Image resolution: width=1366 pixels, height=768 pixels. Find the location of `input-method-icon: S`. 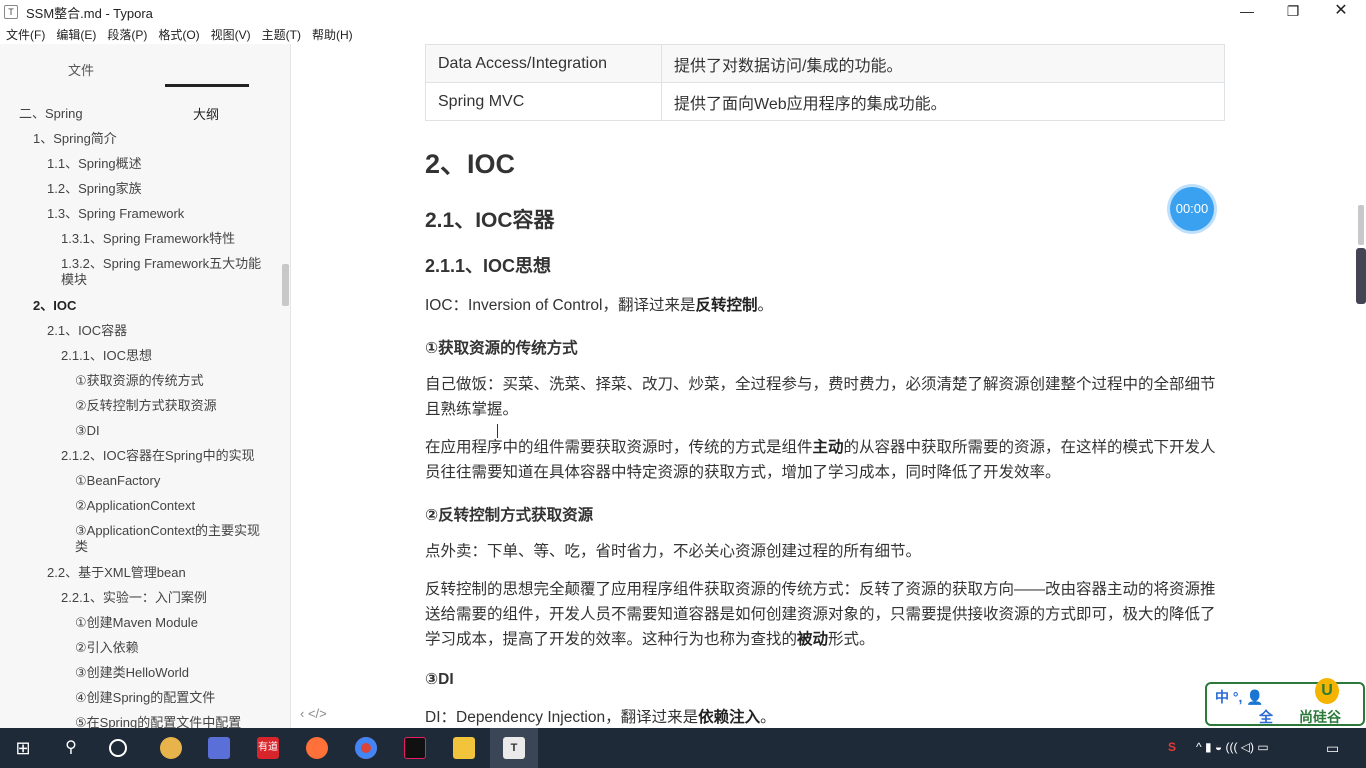

input-method-icon: S is located at coordinates (1172, 747).